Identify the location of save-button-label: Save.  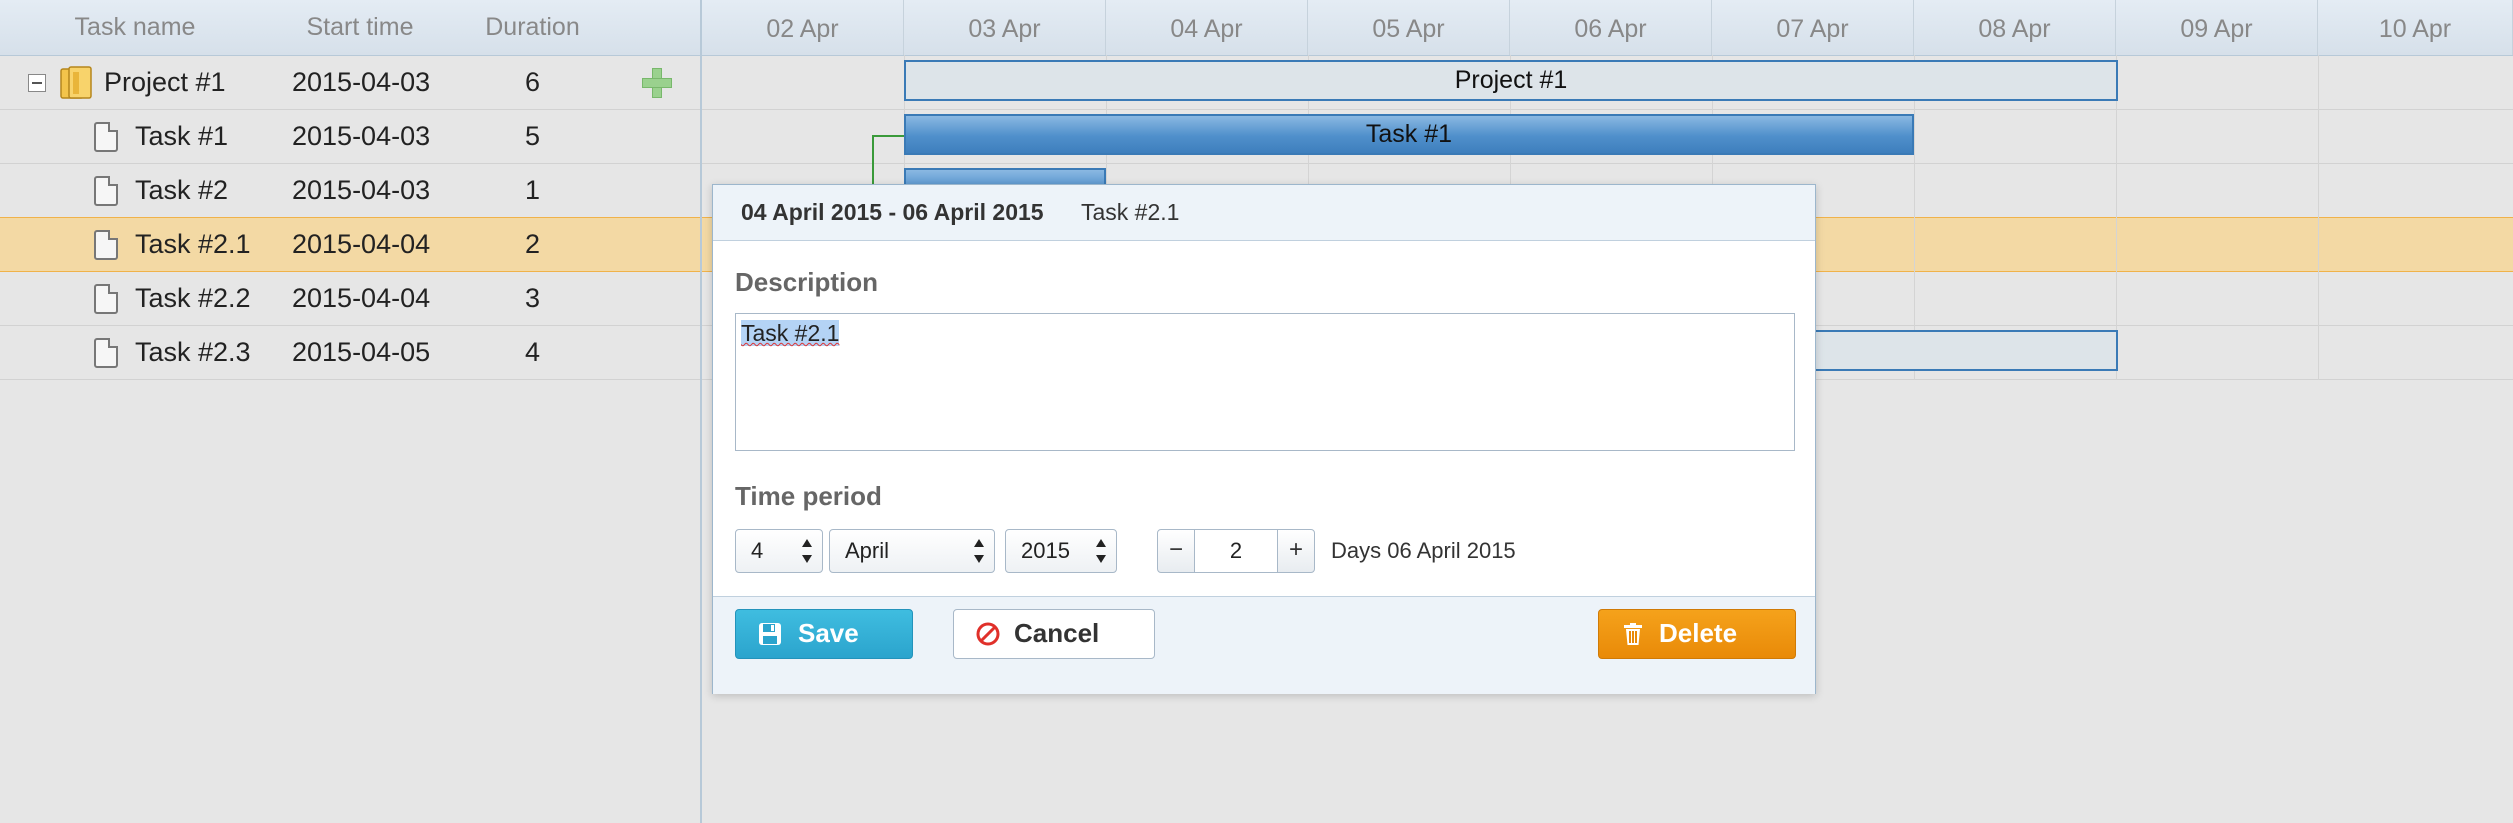
(828, 633).